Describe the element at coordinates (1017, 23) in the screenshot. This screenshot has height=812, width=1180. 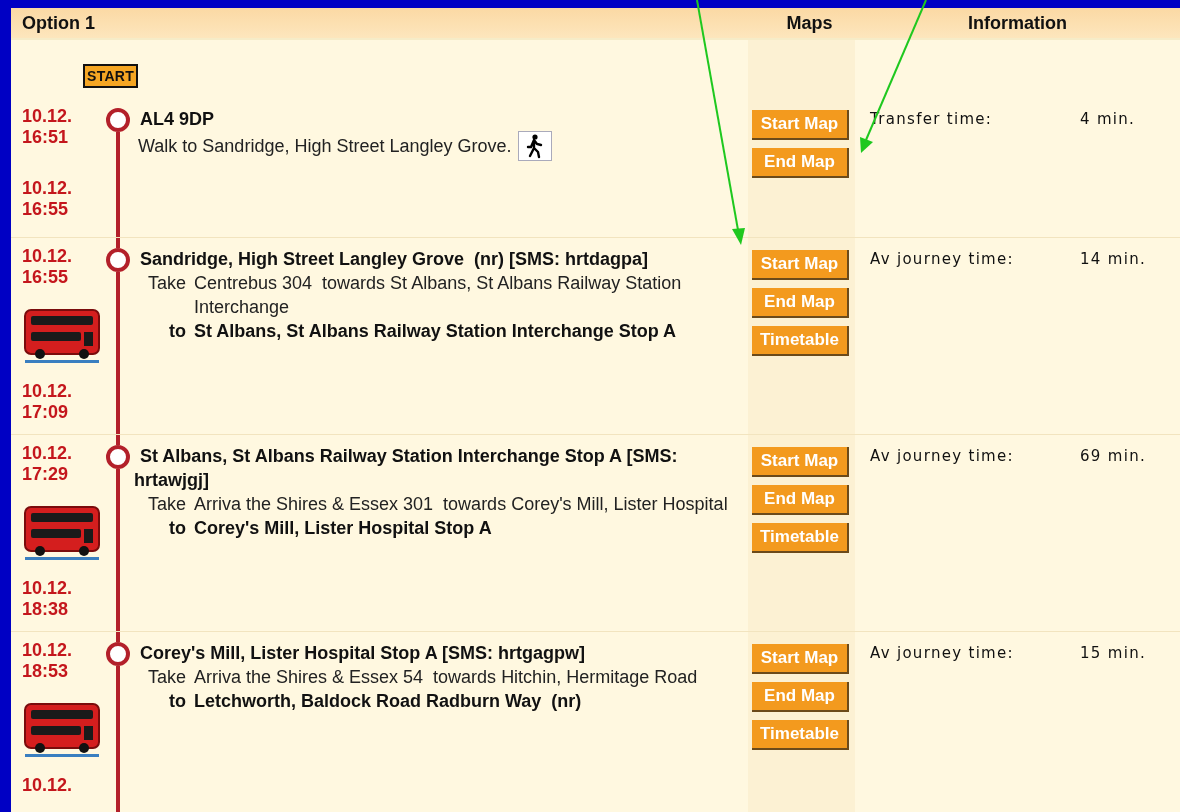
I see `column-heading: Information` at that location.